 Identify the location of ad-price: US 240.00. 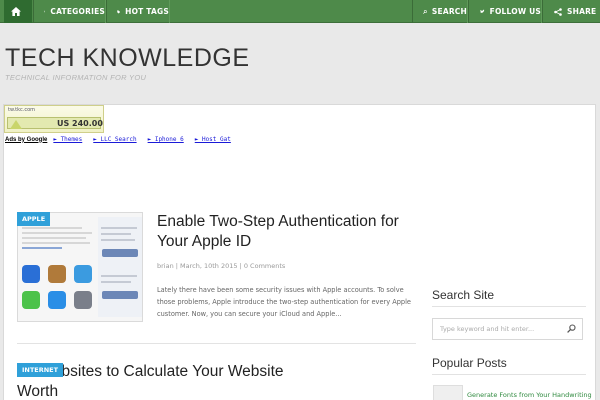
(80, 123).